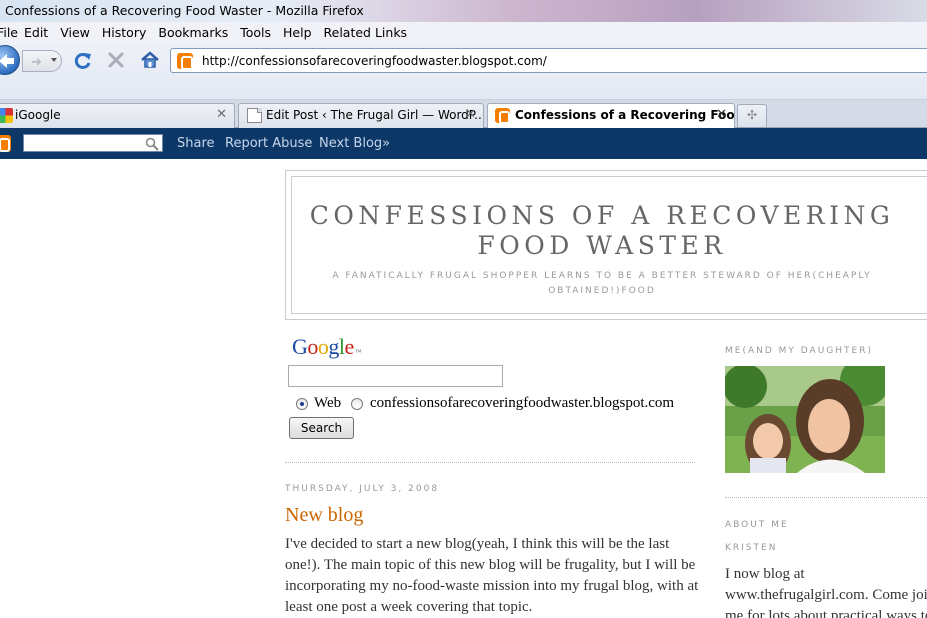 The width and height of the screenshot is (927, 618). Describe the element at coordinates (490, 462) in the screenshot. I see `divider` at that location.